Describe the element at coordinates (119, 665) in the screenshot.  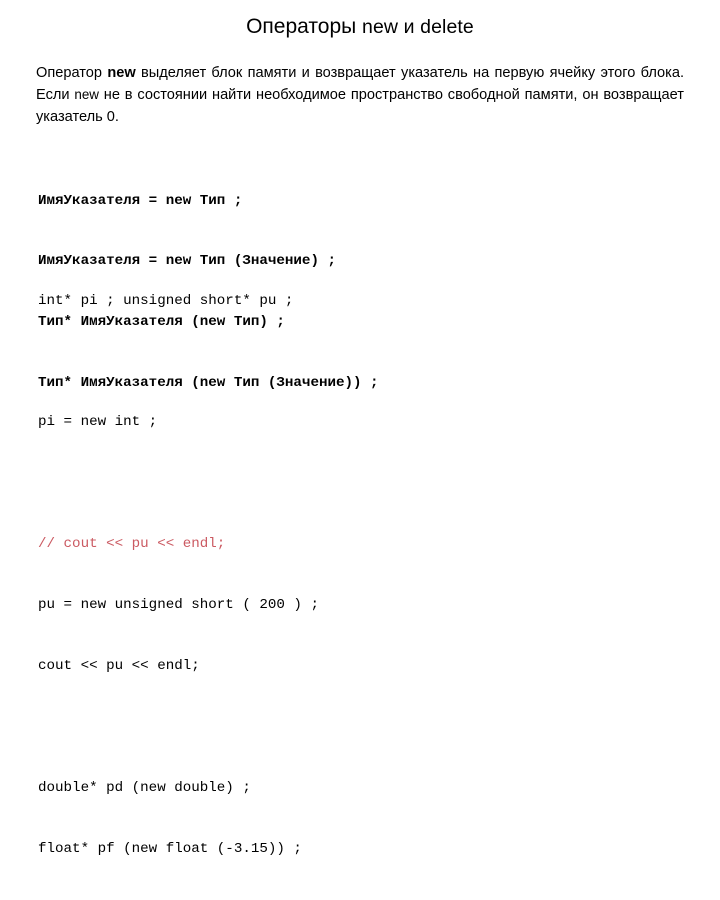
I see `code-line-cout: cout << pu << endl;` at that location.